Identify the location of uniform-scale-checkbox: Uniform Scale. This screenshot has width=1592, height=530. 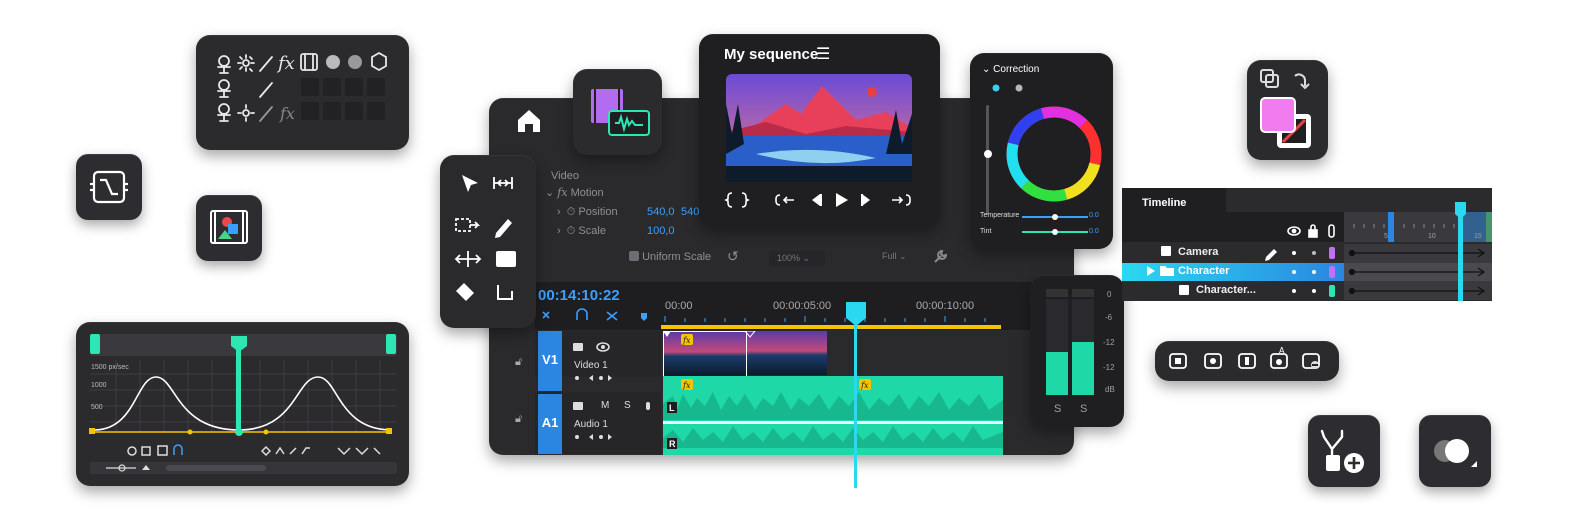
(670, 257).